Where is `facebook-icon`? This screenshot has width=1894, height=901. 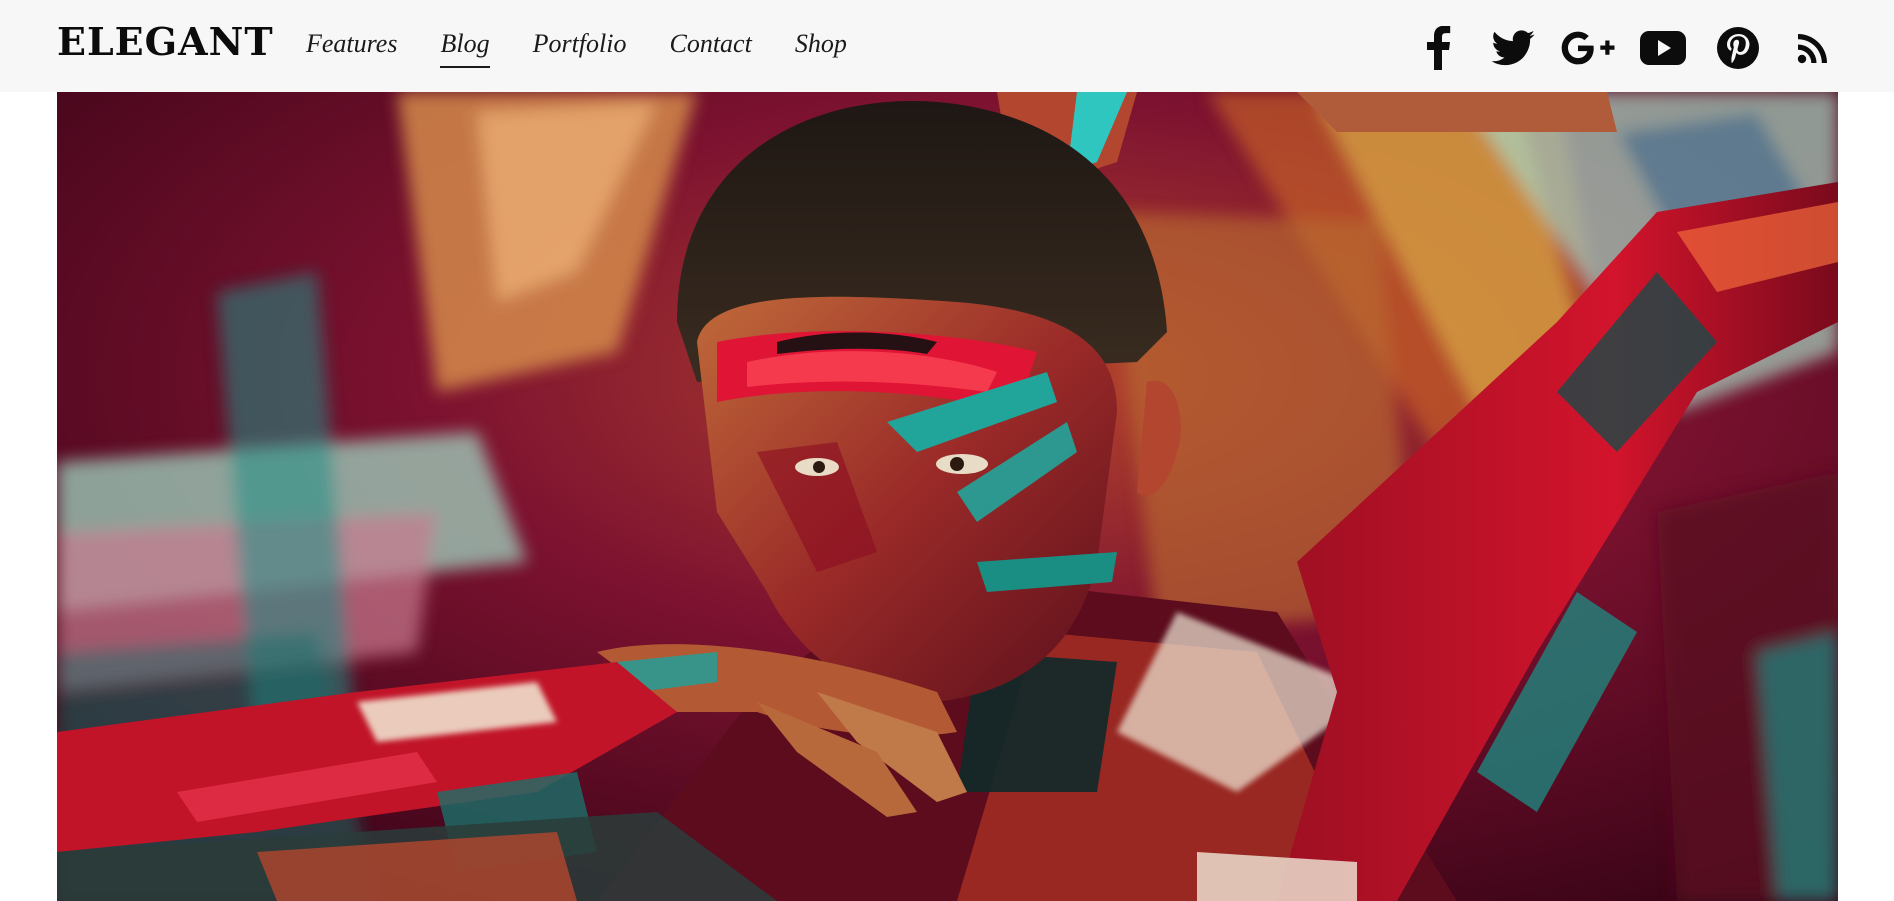 facebook-icon is located at coordinates (1438, 48).